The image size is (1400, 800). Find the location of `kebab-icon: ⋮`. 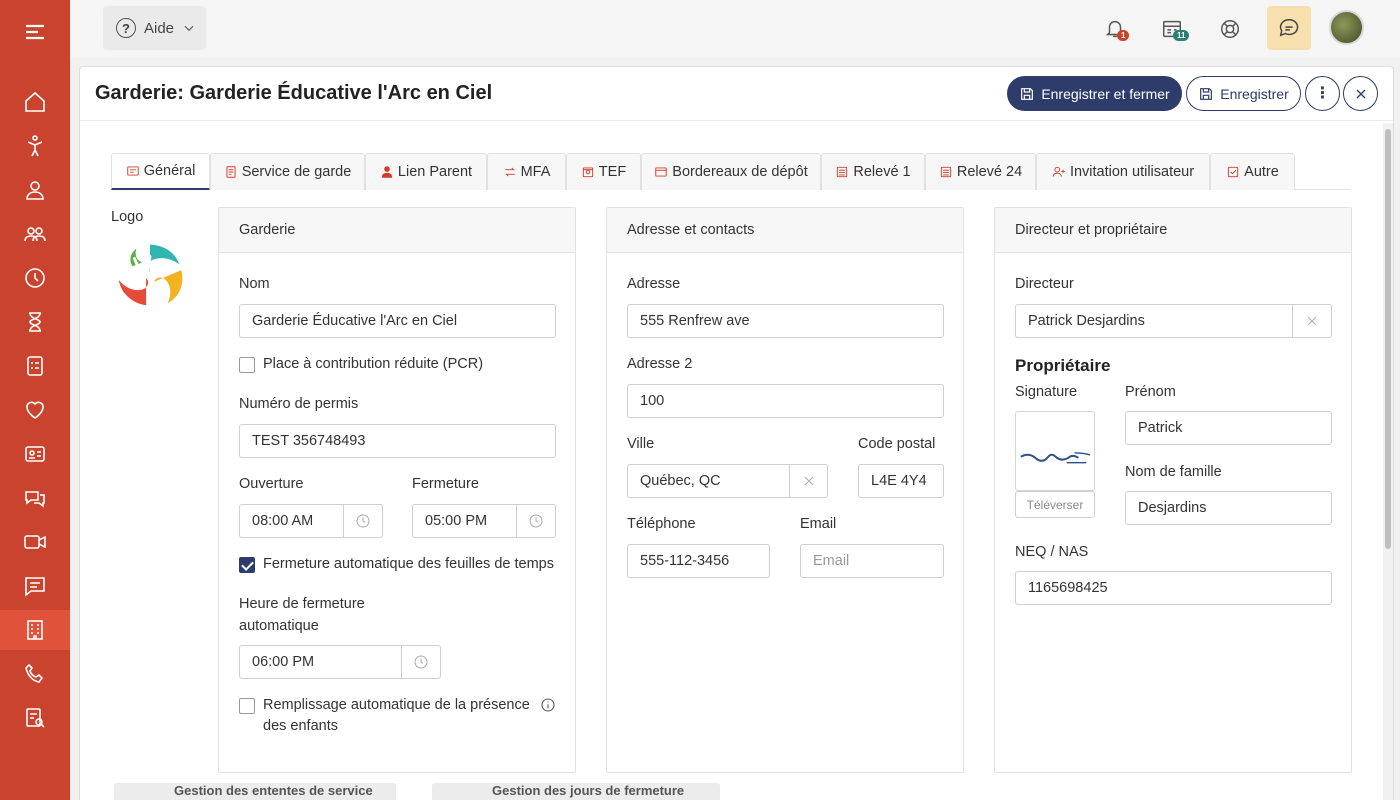

kebab-icon: ⋮ is located at coordinates (1322, 93).